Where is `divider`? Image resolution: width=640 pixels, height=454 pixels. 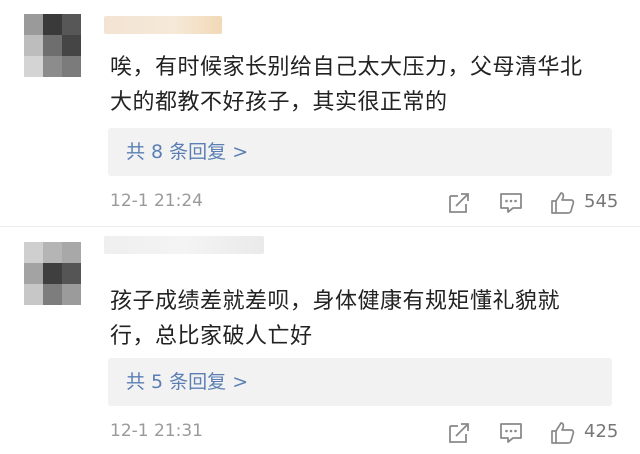
divider is located at coordinates (320, 226).